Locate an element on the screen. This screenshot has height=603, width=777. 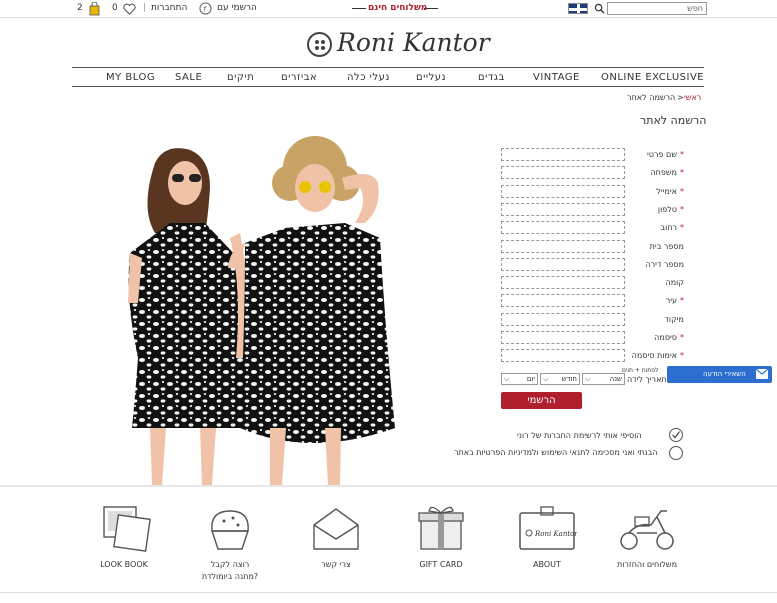
birthday-month-select: חודש is located at coordinates (560, 379).